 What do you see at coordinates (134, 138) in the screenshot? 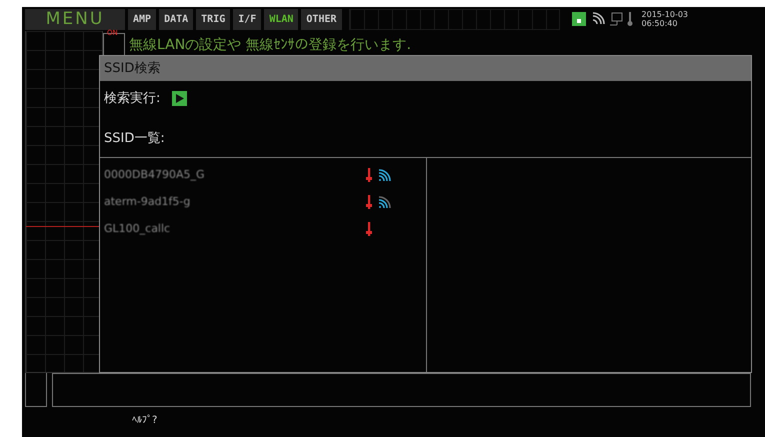
I see `list-label: SSID一覧:` at bounding box center [134, 138].